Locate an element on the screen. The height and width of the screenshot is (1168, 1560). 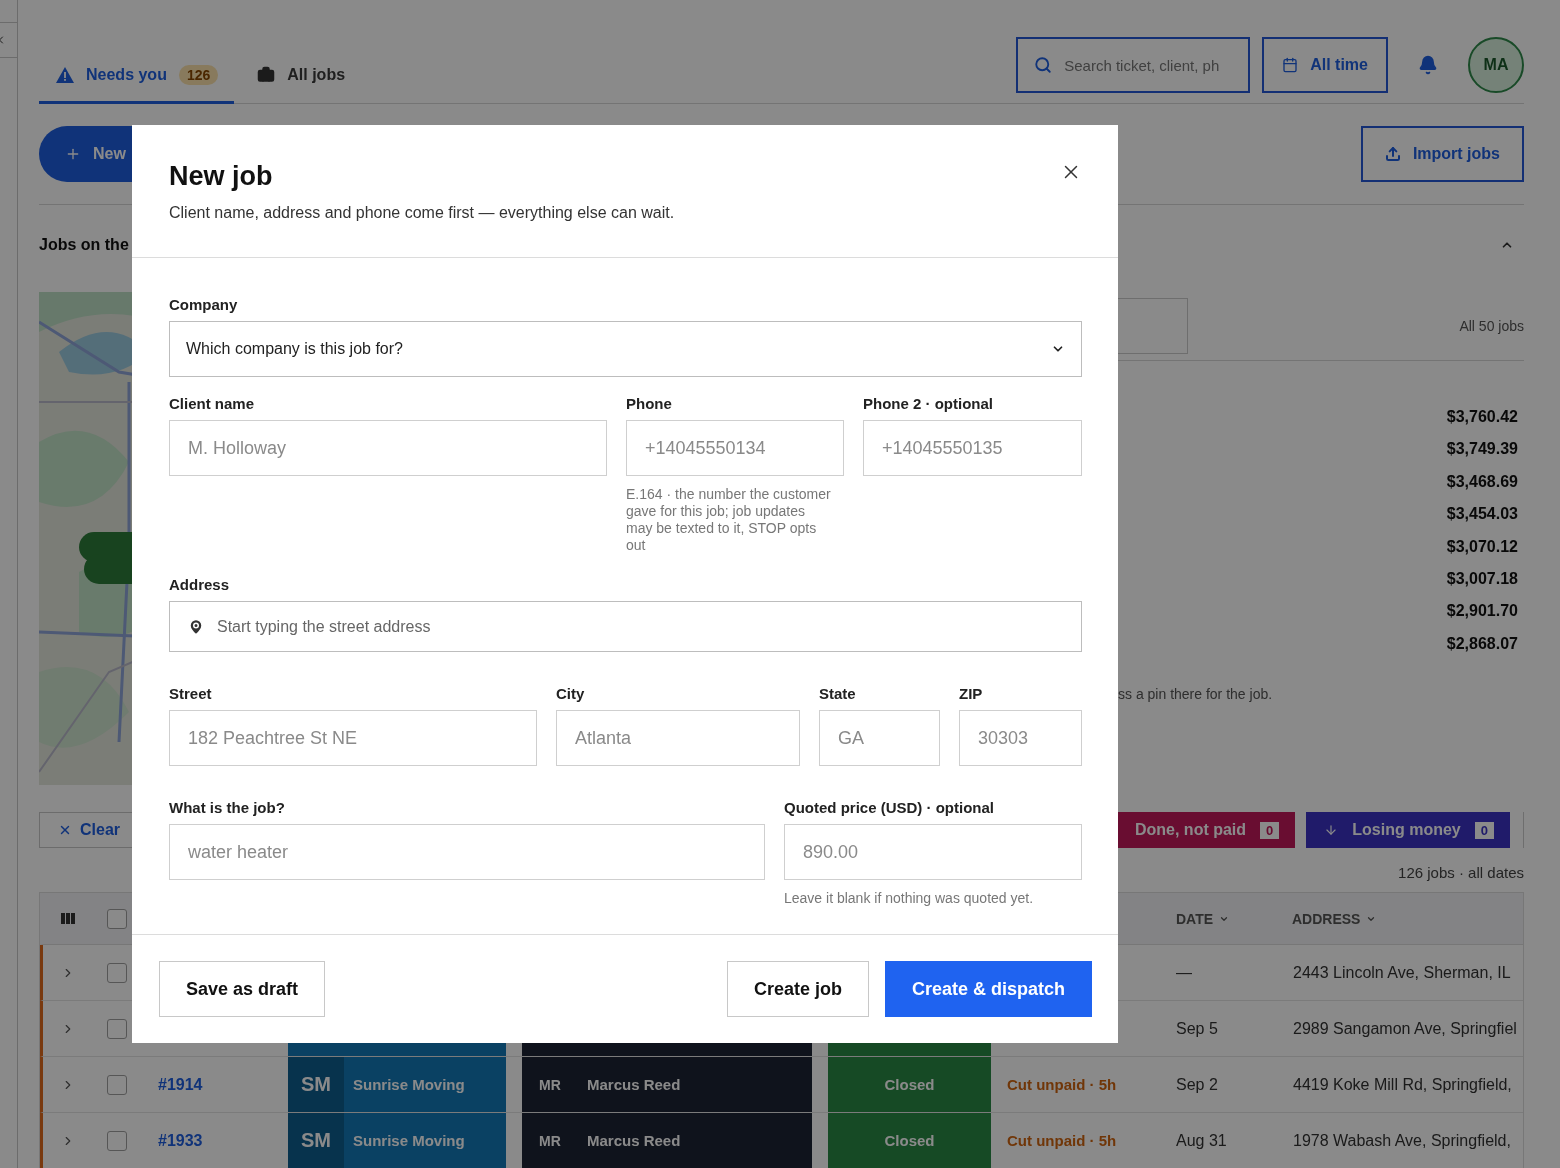
job-amount: $3,007.18 is located at coordinates (1482, 579).